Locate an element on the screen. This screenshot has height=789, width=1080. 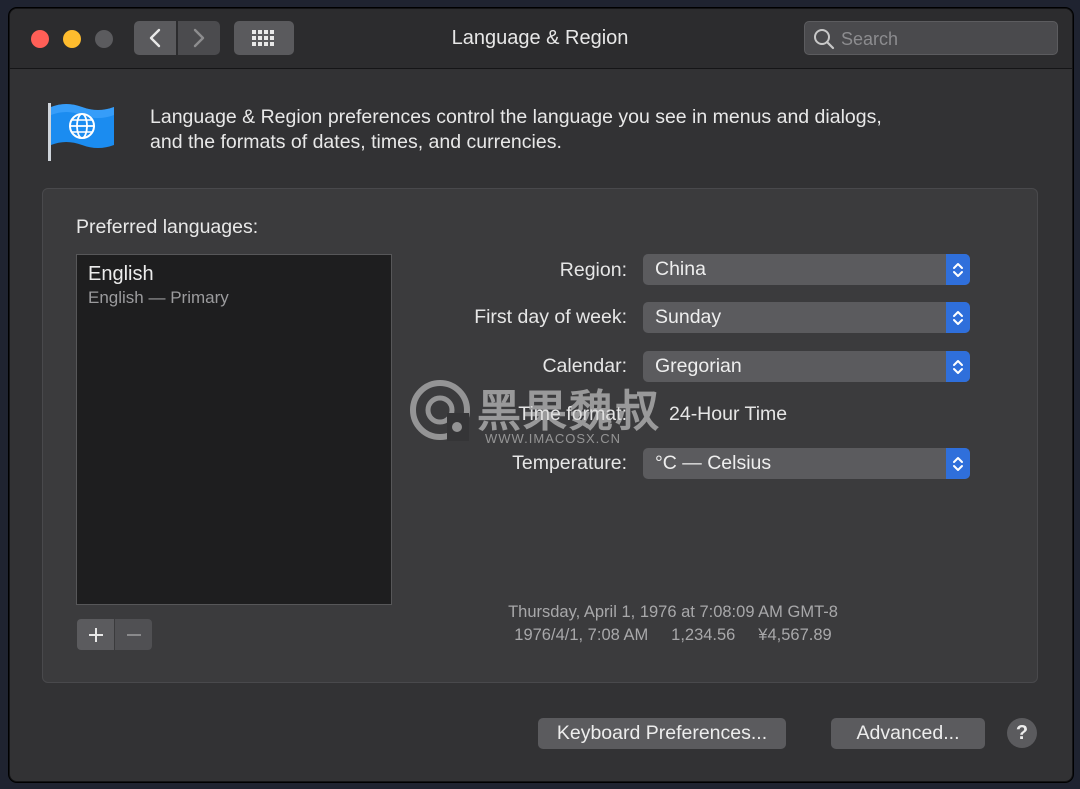
show-all-button is located at coordinates (264, 38).